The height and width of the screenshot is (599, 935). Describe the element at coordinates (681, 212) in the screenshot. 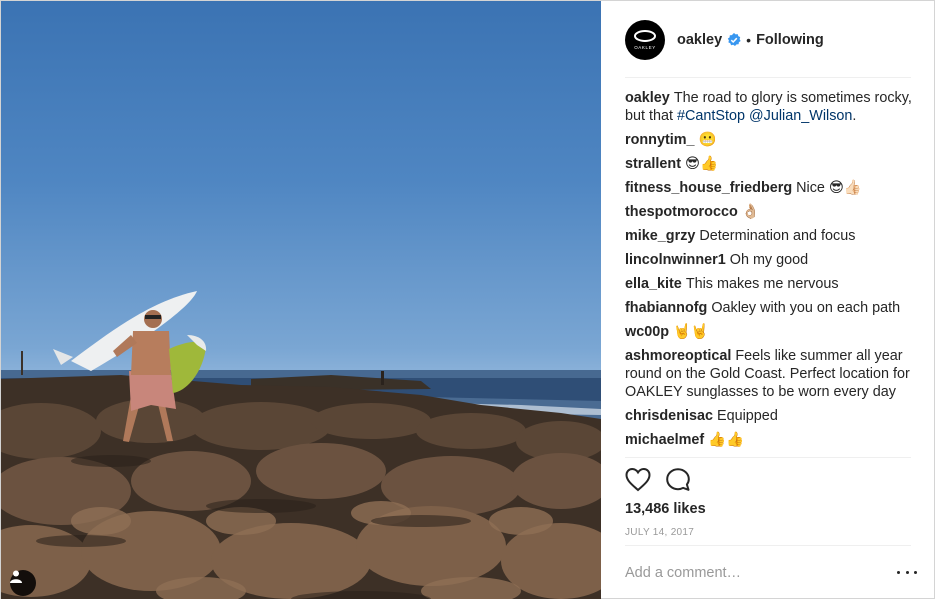

I see `comment-username: thespotmorocco` at that location.